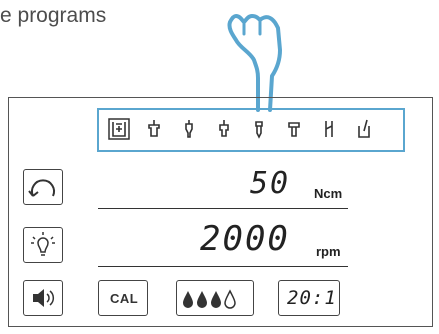 This screenshot has height=334, width=439. Describe the element at coordinates (154, 129) in the screenshot. I see `program-2-icon` at that location.